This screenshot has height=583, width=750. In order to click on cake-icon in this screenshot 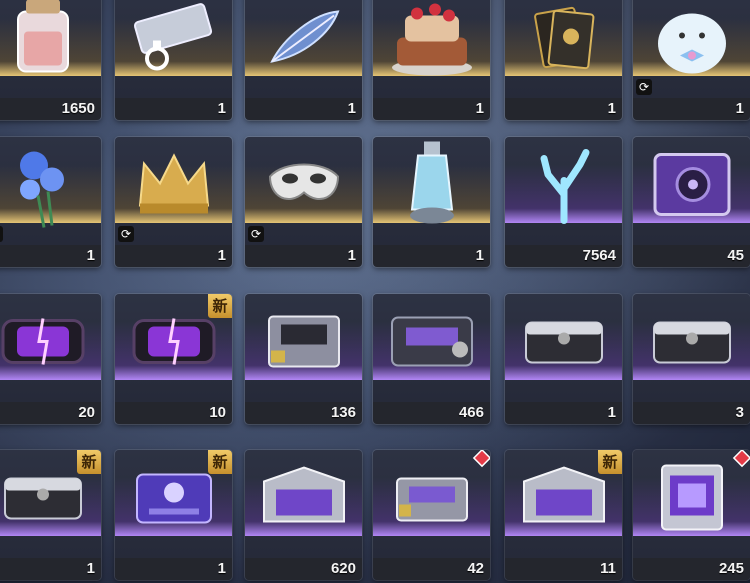, I will do `click(432, 41)`.